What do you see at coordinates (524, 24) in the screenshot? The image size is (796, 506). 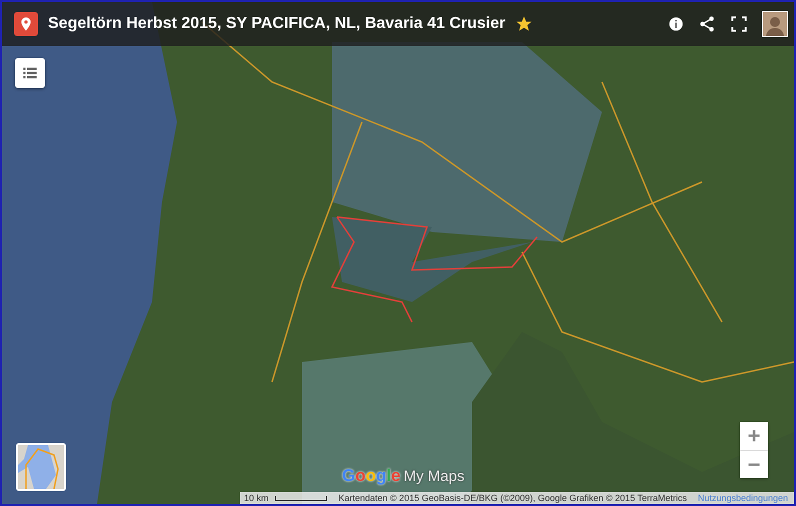 I see `star-icon` at bounding box center [524, 24].